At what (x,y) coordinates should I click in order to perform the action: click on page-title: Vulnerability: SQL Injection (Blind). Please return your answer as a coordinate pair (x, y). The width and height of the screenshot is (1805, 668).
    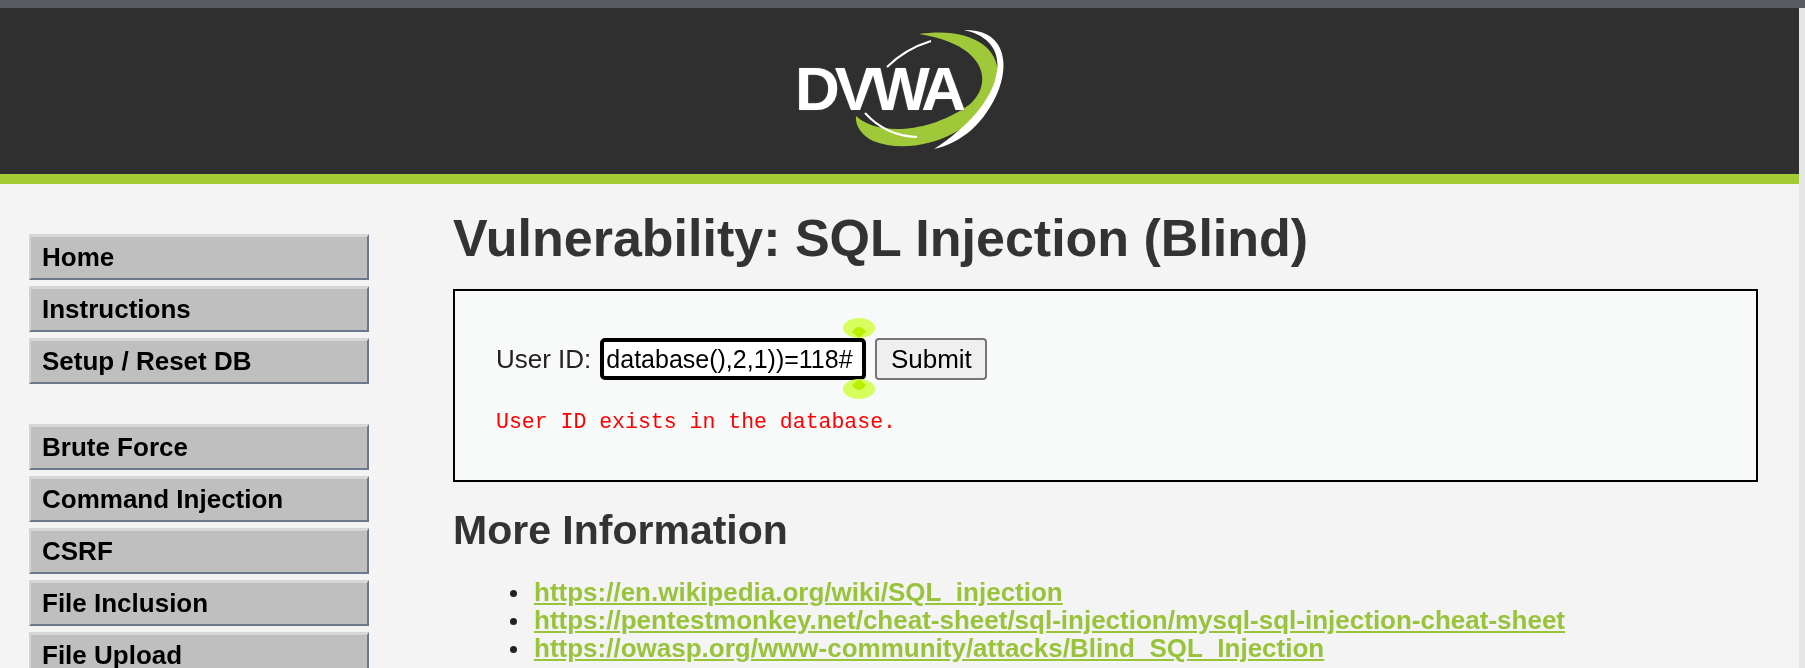
    Looking at the image, I should click on (881, 238).